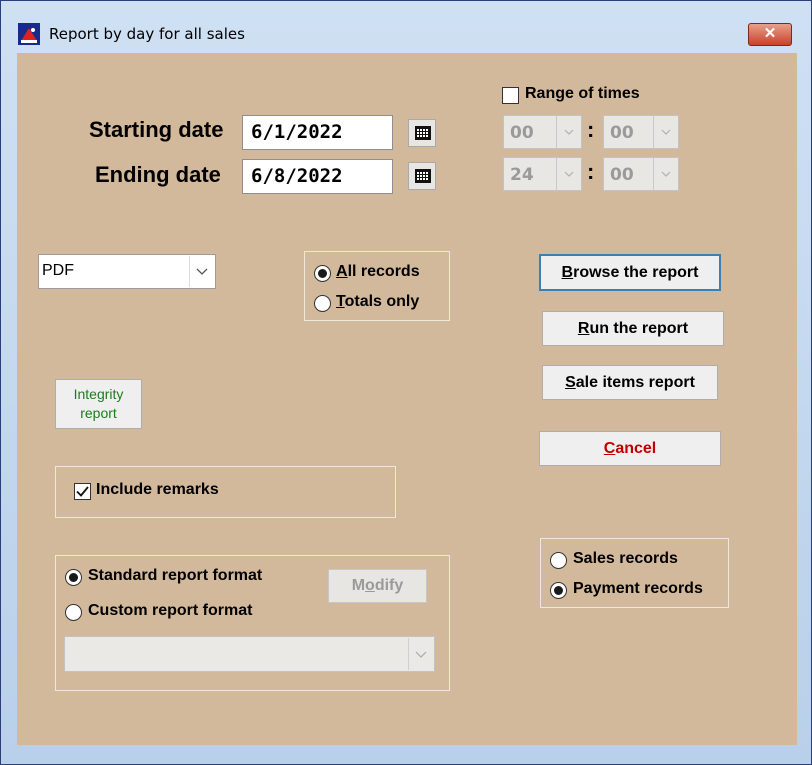 The image size is (812, 765). What do you see at coordinates (73, 612) in the screenshot?
I see `custom-format-radio` at bounding box center [73, 612].